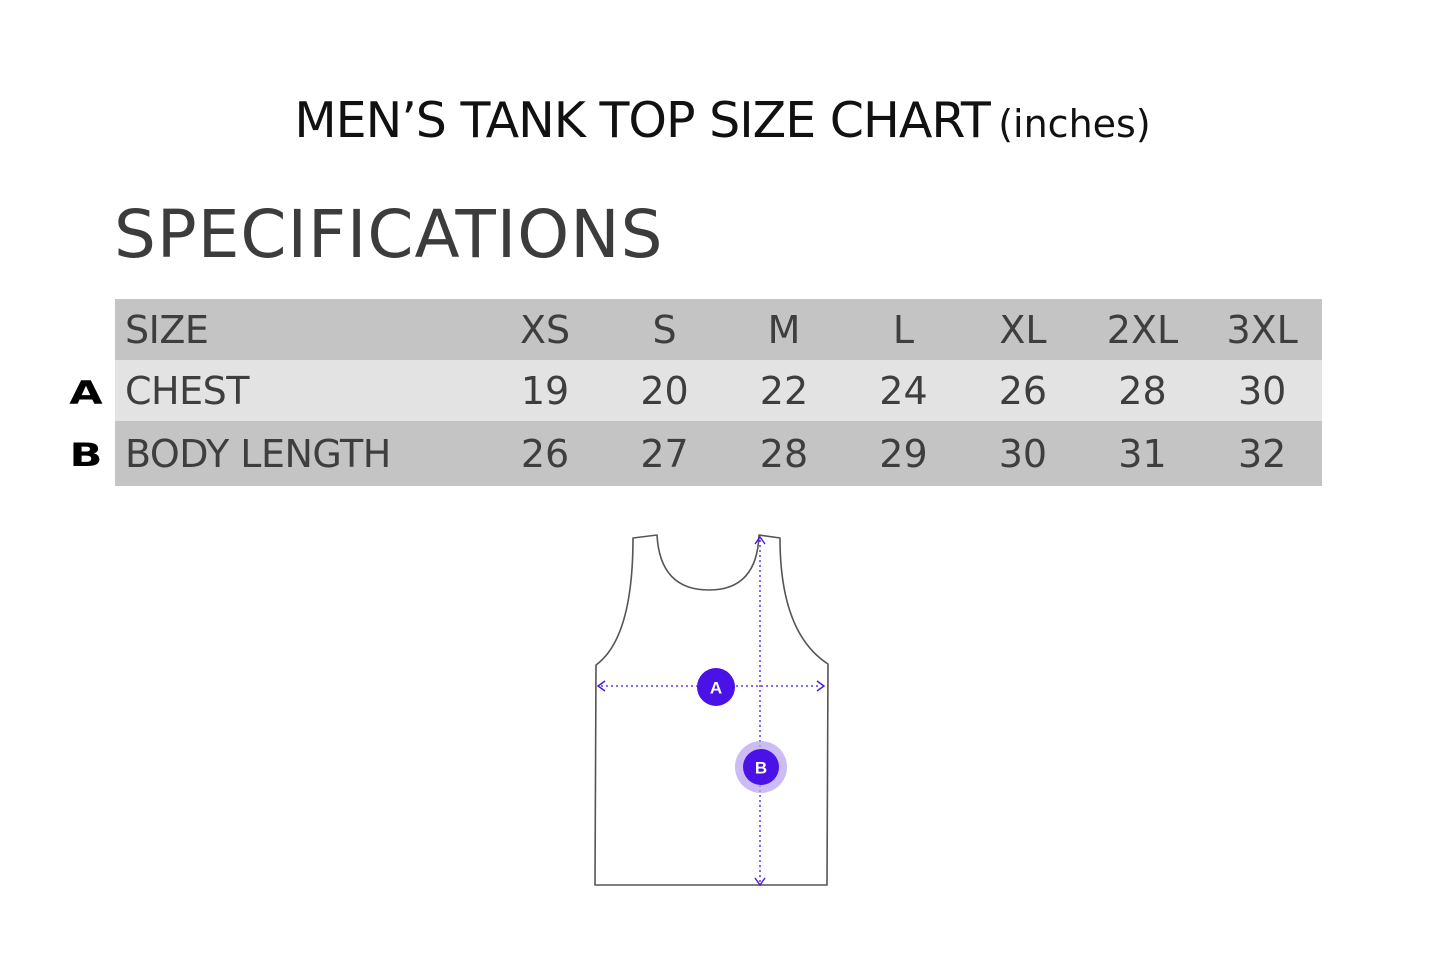 Image resolution: width=1445 pixels, height=963 pixels. I want to click on header-size: S, so click(664, 329).